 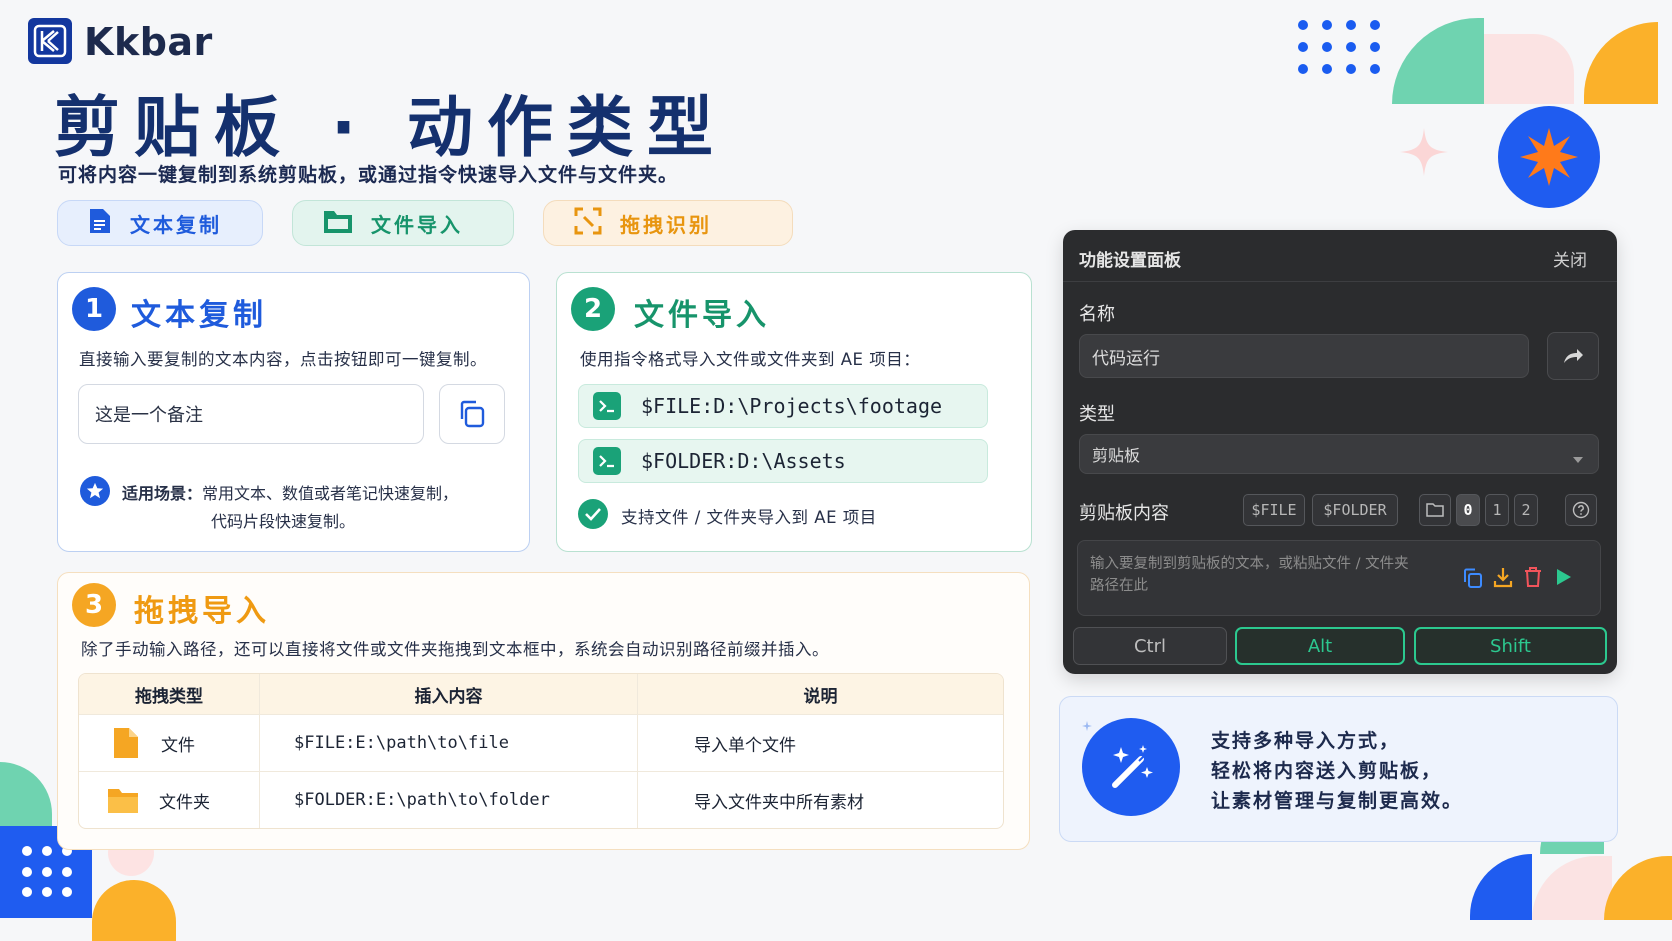 I want to click on command-row: $FILE:D:\Projects\footage, so click(x=783, y=406).